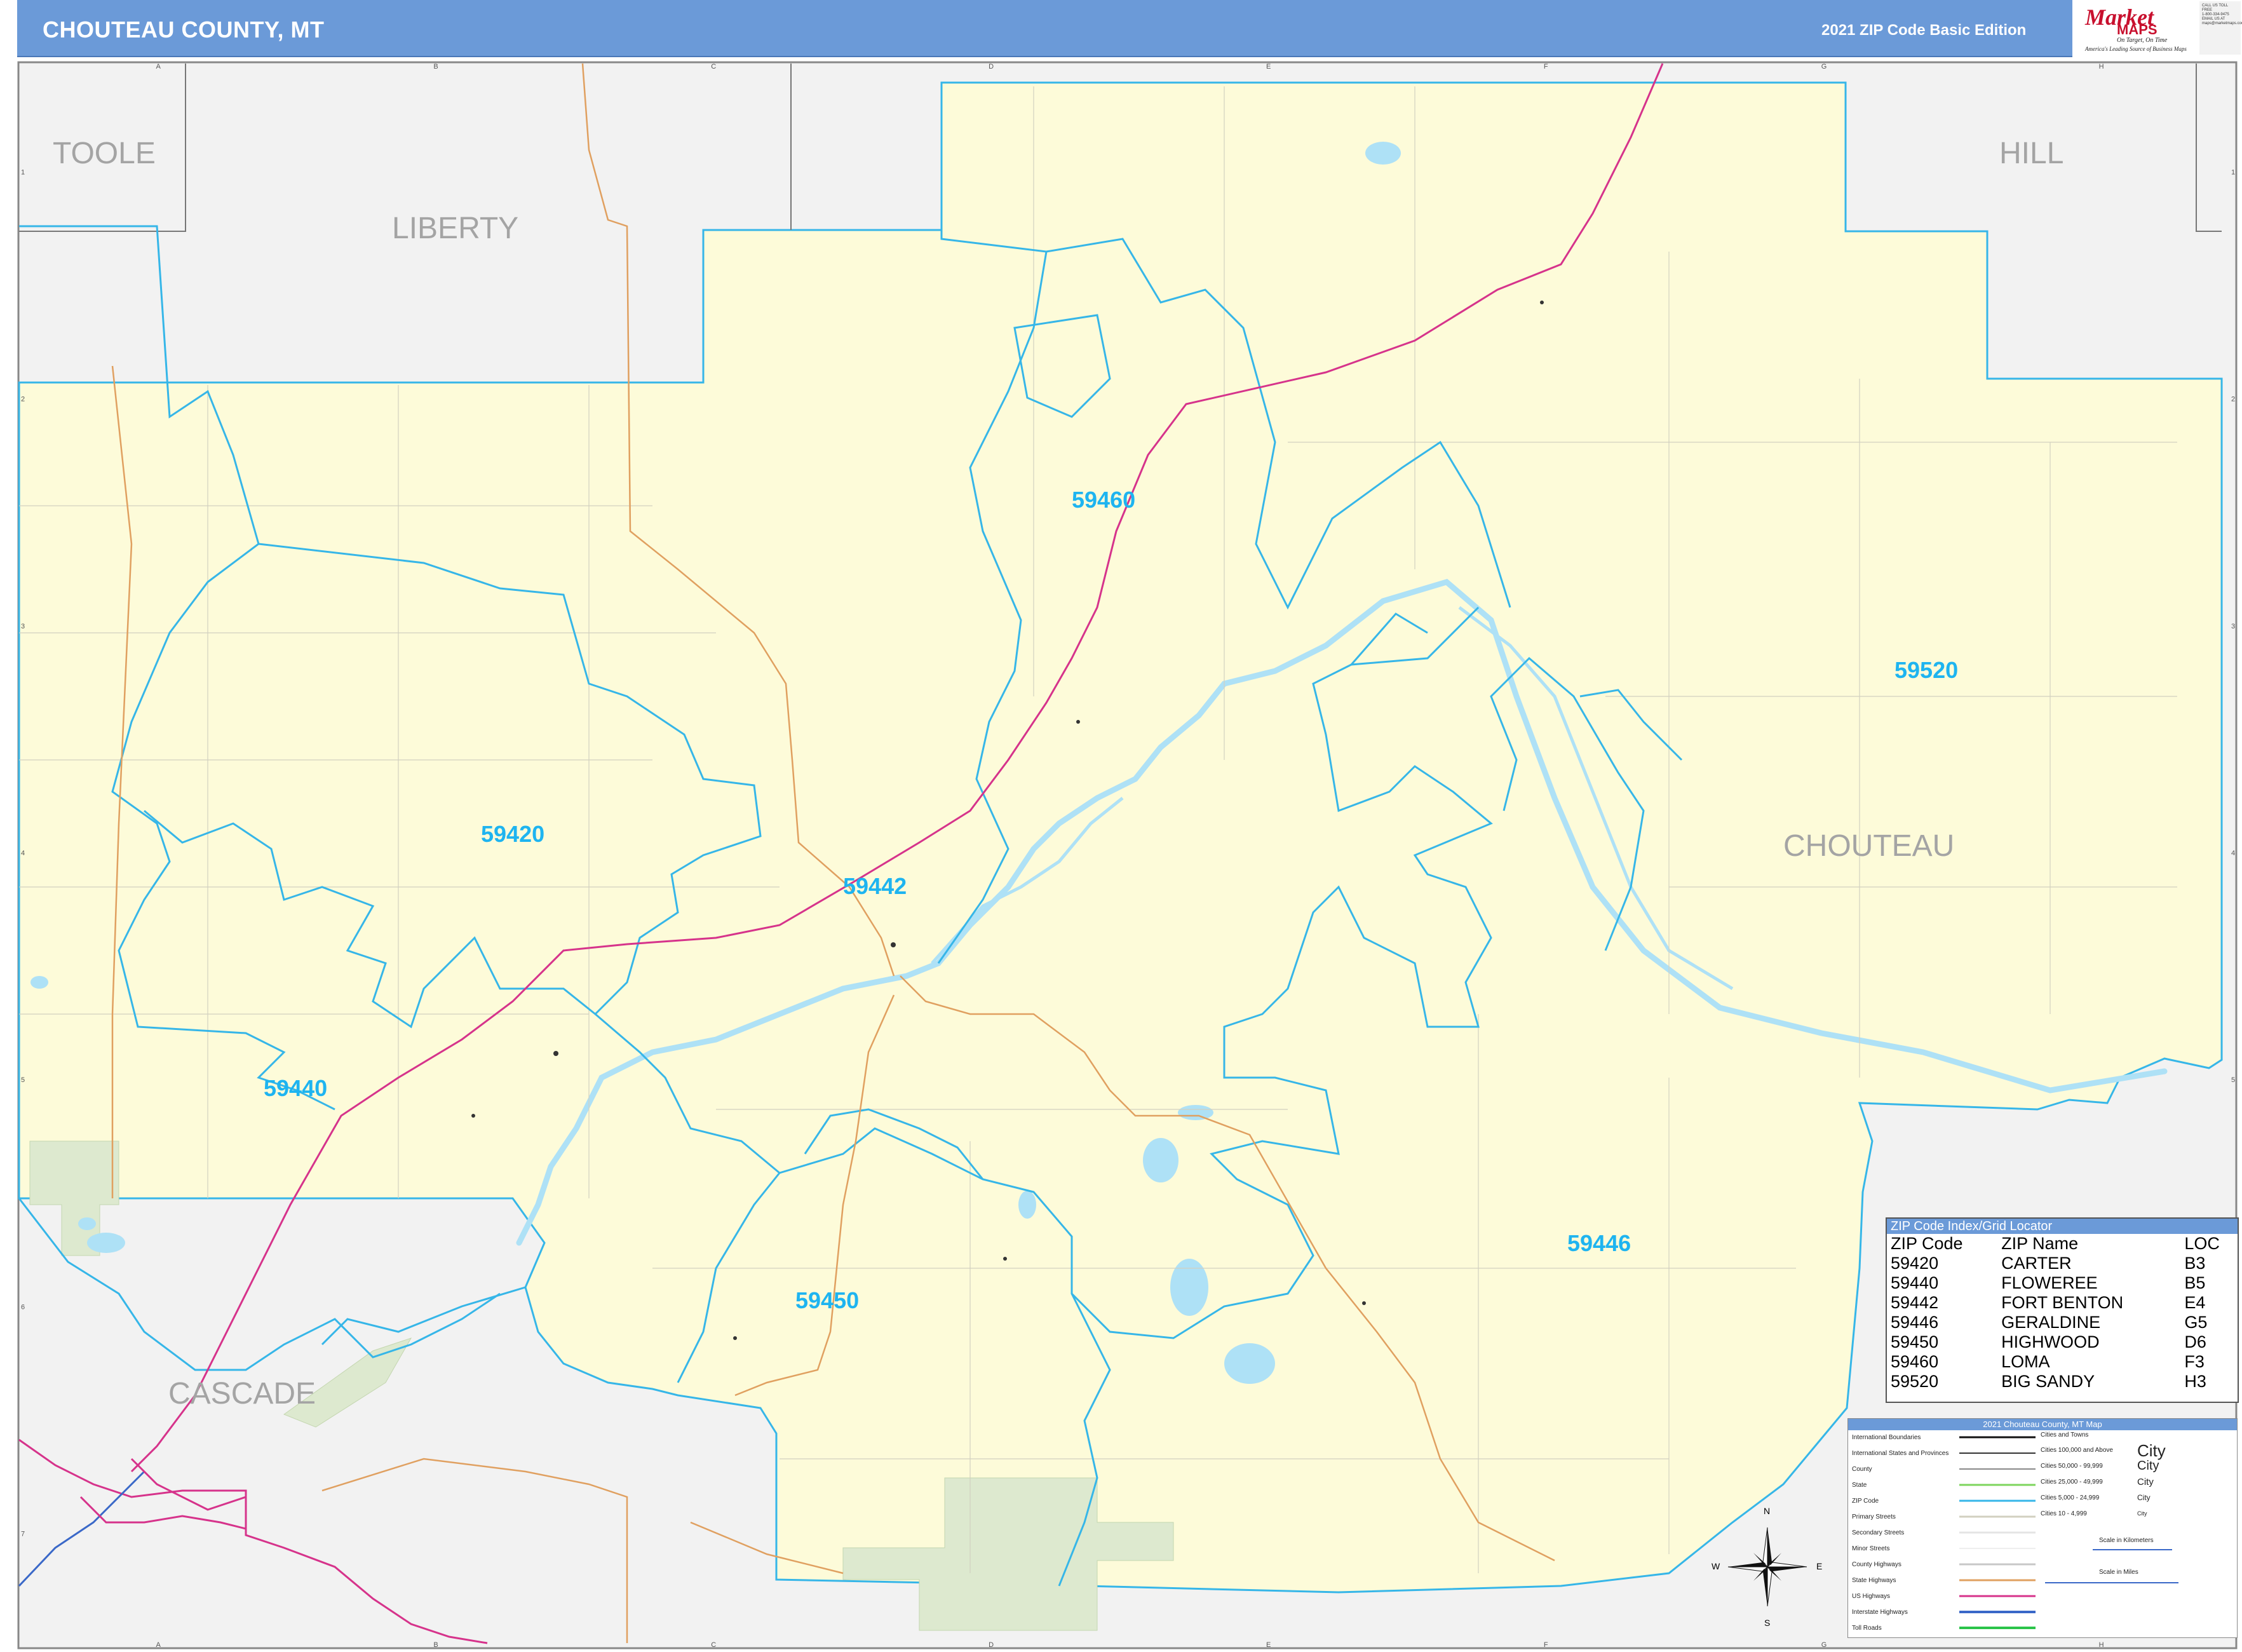 The image size is (2242, 1652). I want to click on zip-loc-cell: D6, so click(2195, 1341).